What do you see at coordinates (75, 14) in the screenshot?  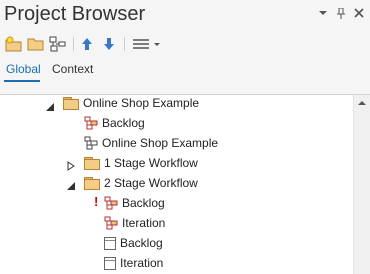 I see `panel-title: Project Browser` at bounding box center [75, 14].